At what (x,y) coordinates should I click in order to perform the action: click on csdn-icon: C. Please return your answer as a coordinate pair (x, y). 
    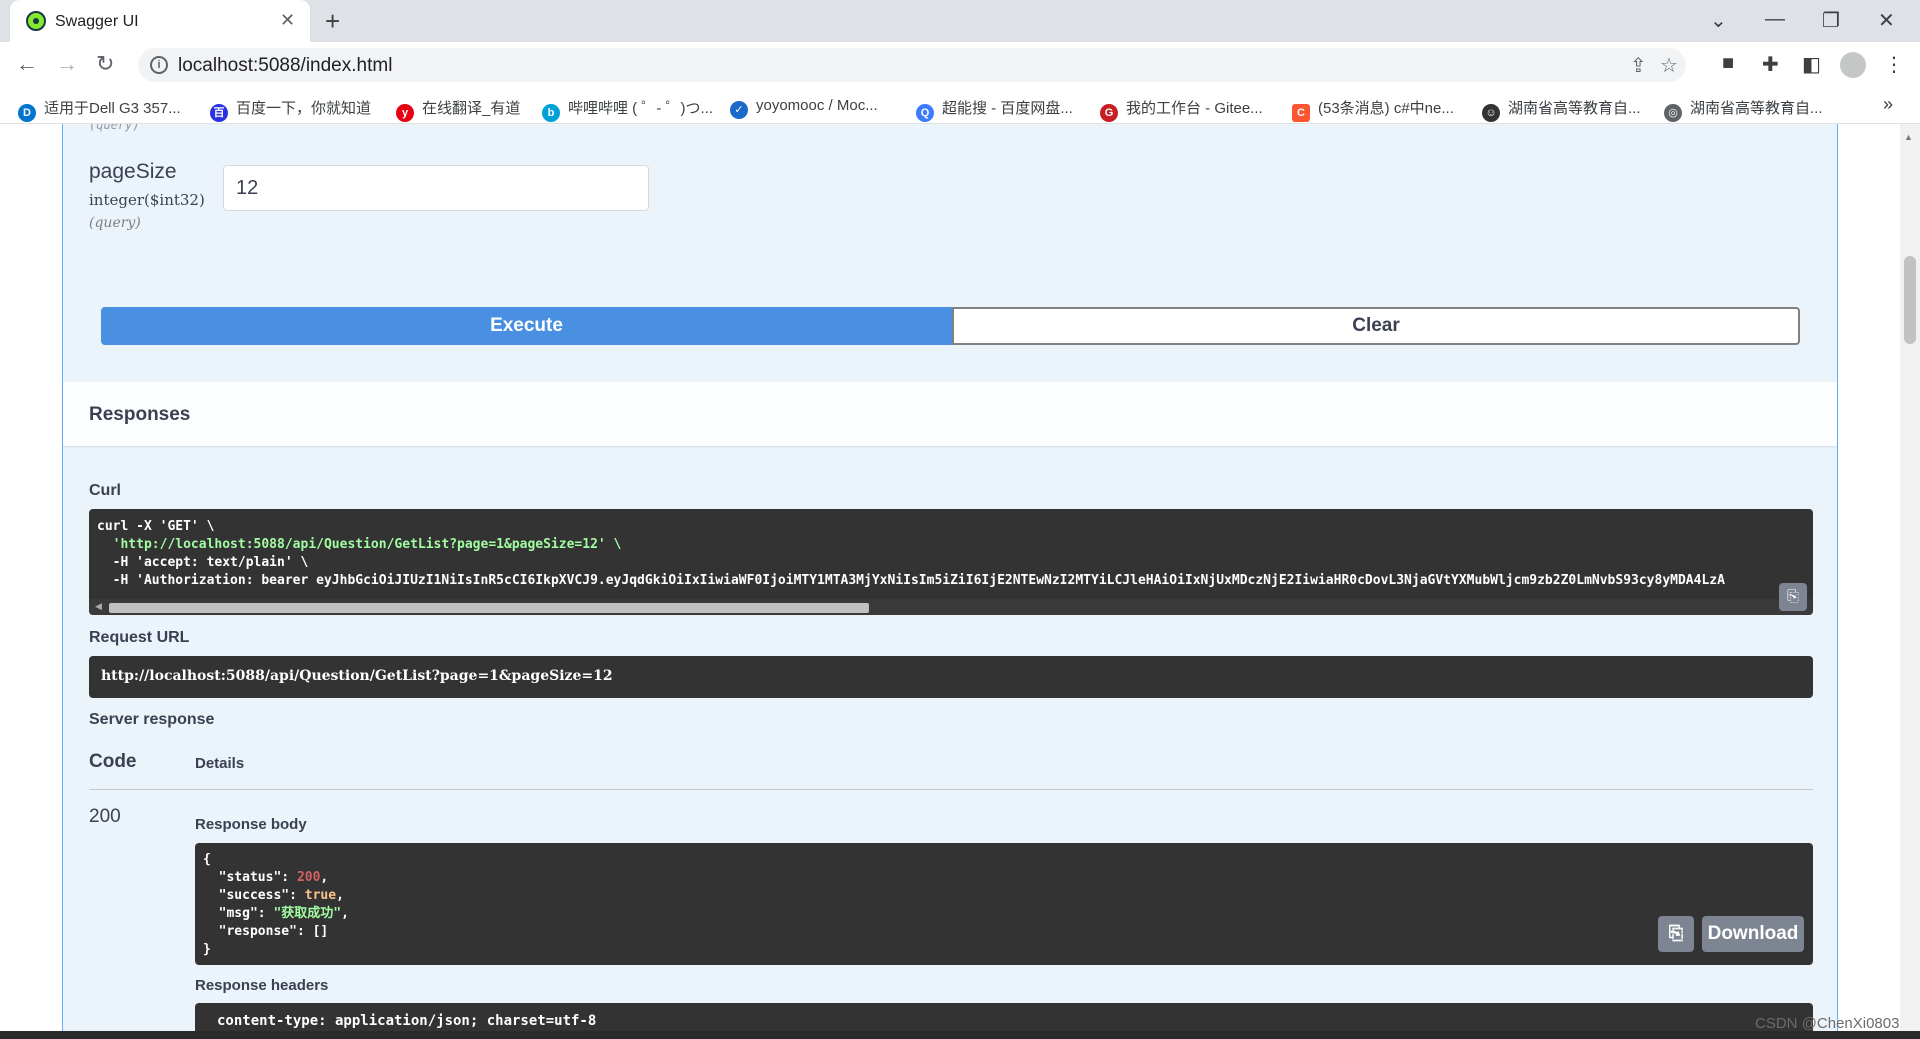
    Looking at the image, I should click on (1301, 113).